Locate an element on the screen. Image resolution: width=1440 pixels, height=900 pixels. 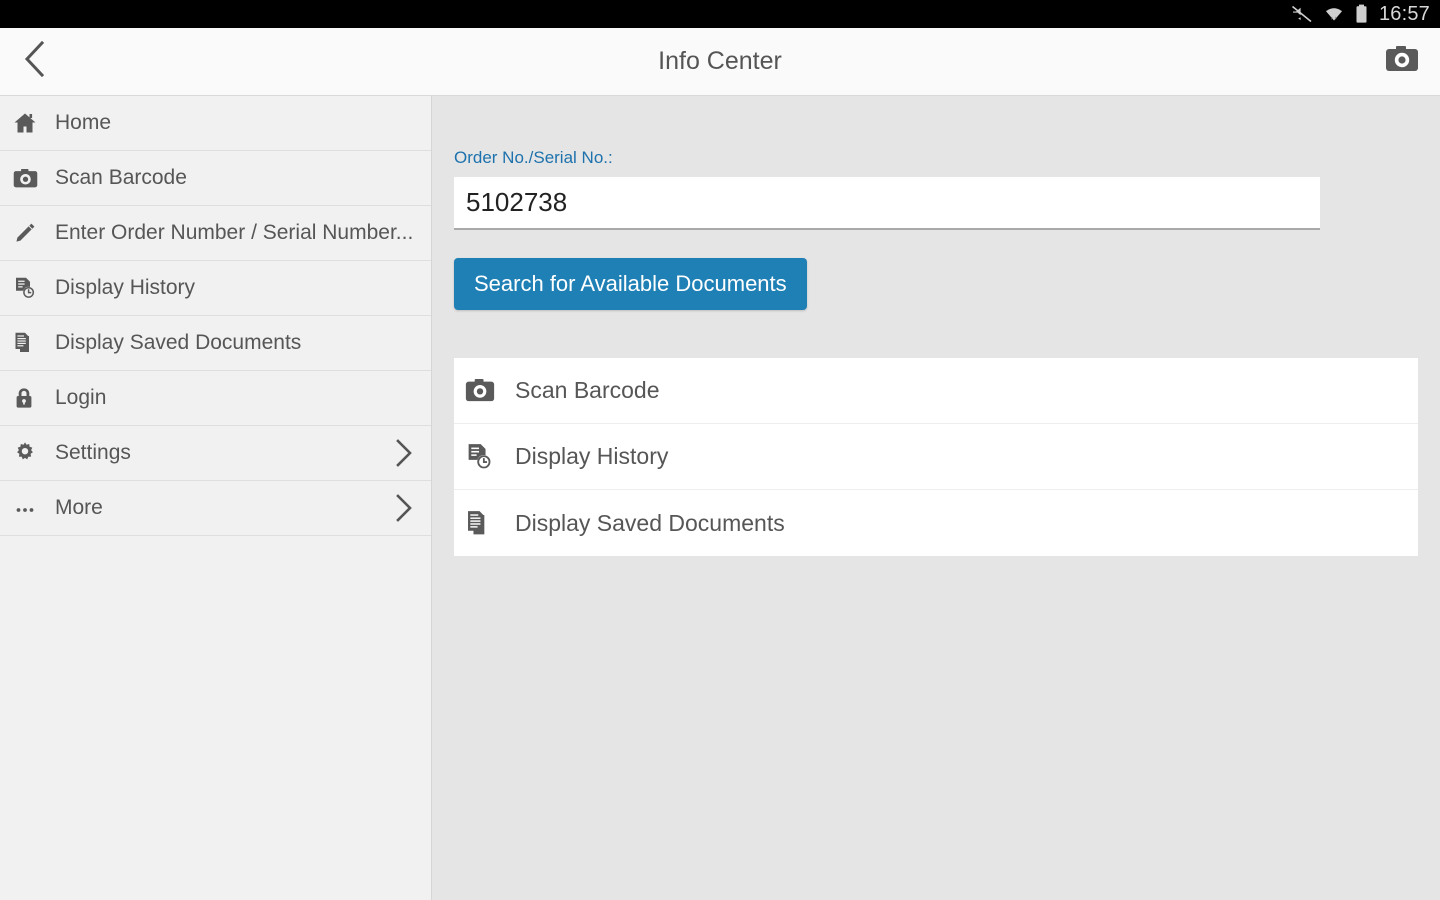
back-button is located at coordinates (35, 62).